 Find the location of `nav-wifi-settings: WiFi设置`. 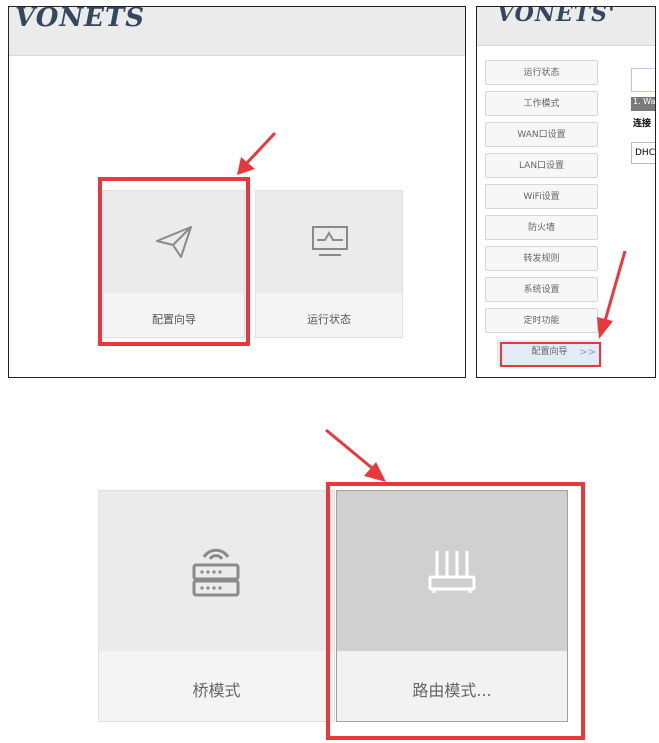

nav-wifi-settings: WiFi设置 is located at coordinates (541, 196).